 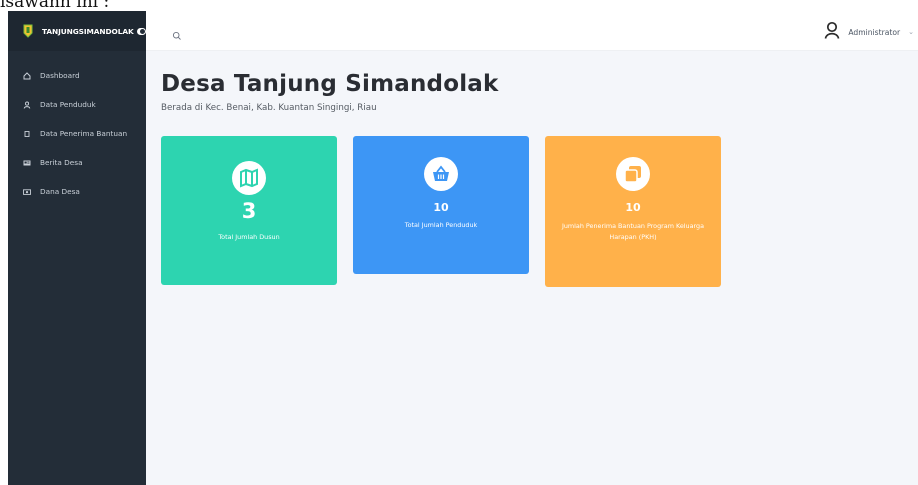 What do you see at coordinates (177, 33) in the screenshot?
I see `search-icon` at bounding box center [177, 33].